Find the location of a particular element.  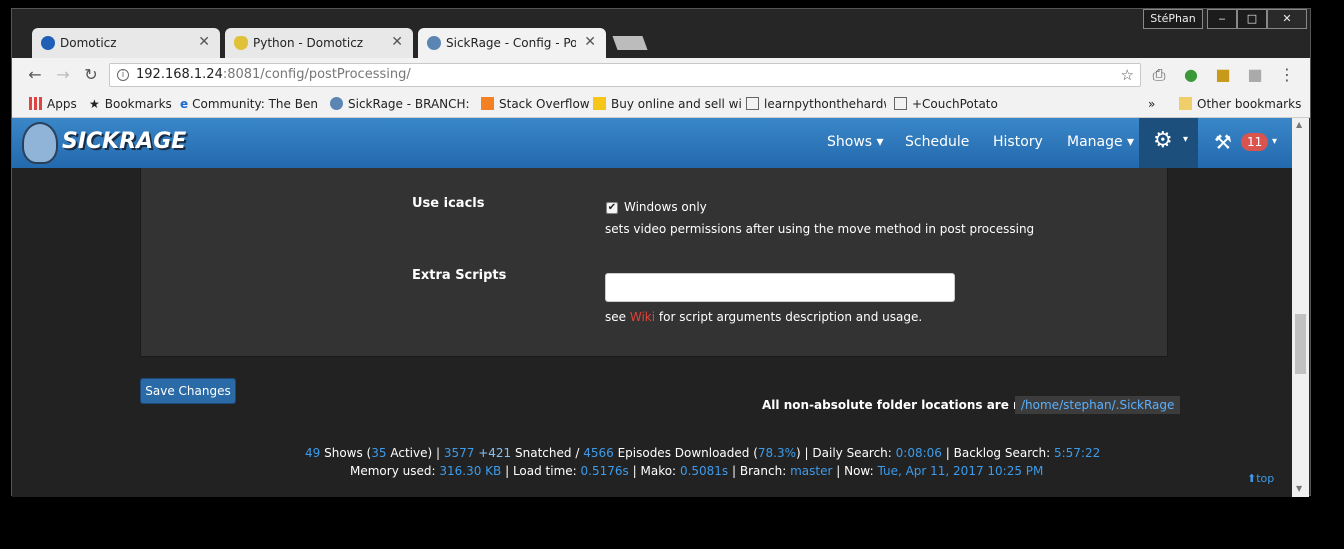

bookmark-learnpython: learnpythonthehardw is located at coordinates (816, 104).